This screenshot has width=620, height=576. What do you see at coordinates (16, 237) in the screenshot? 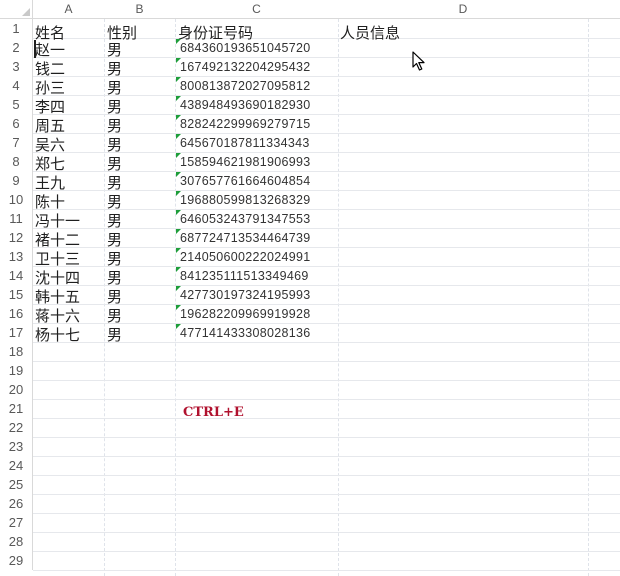
I see `row-header: 12` at bounding box center [16, 237].